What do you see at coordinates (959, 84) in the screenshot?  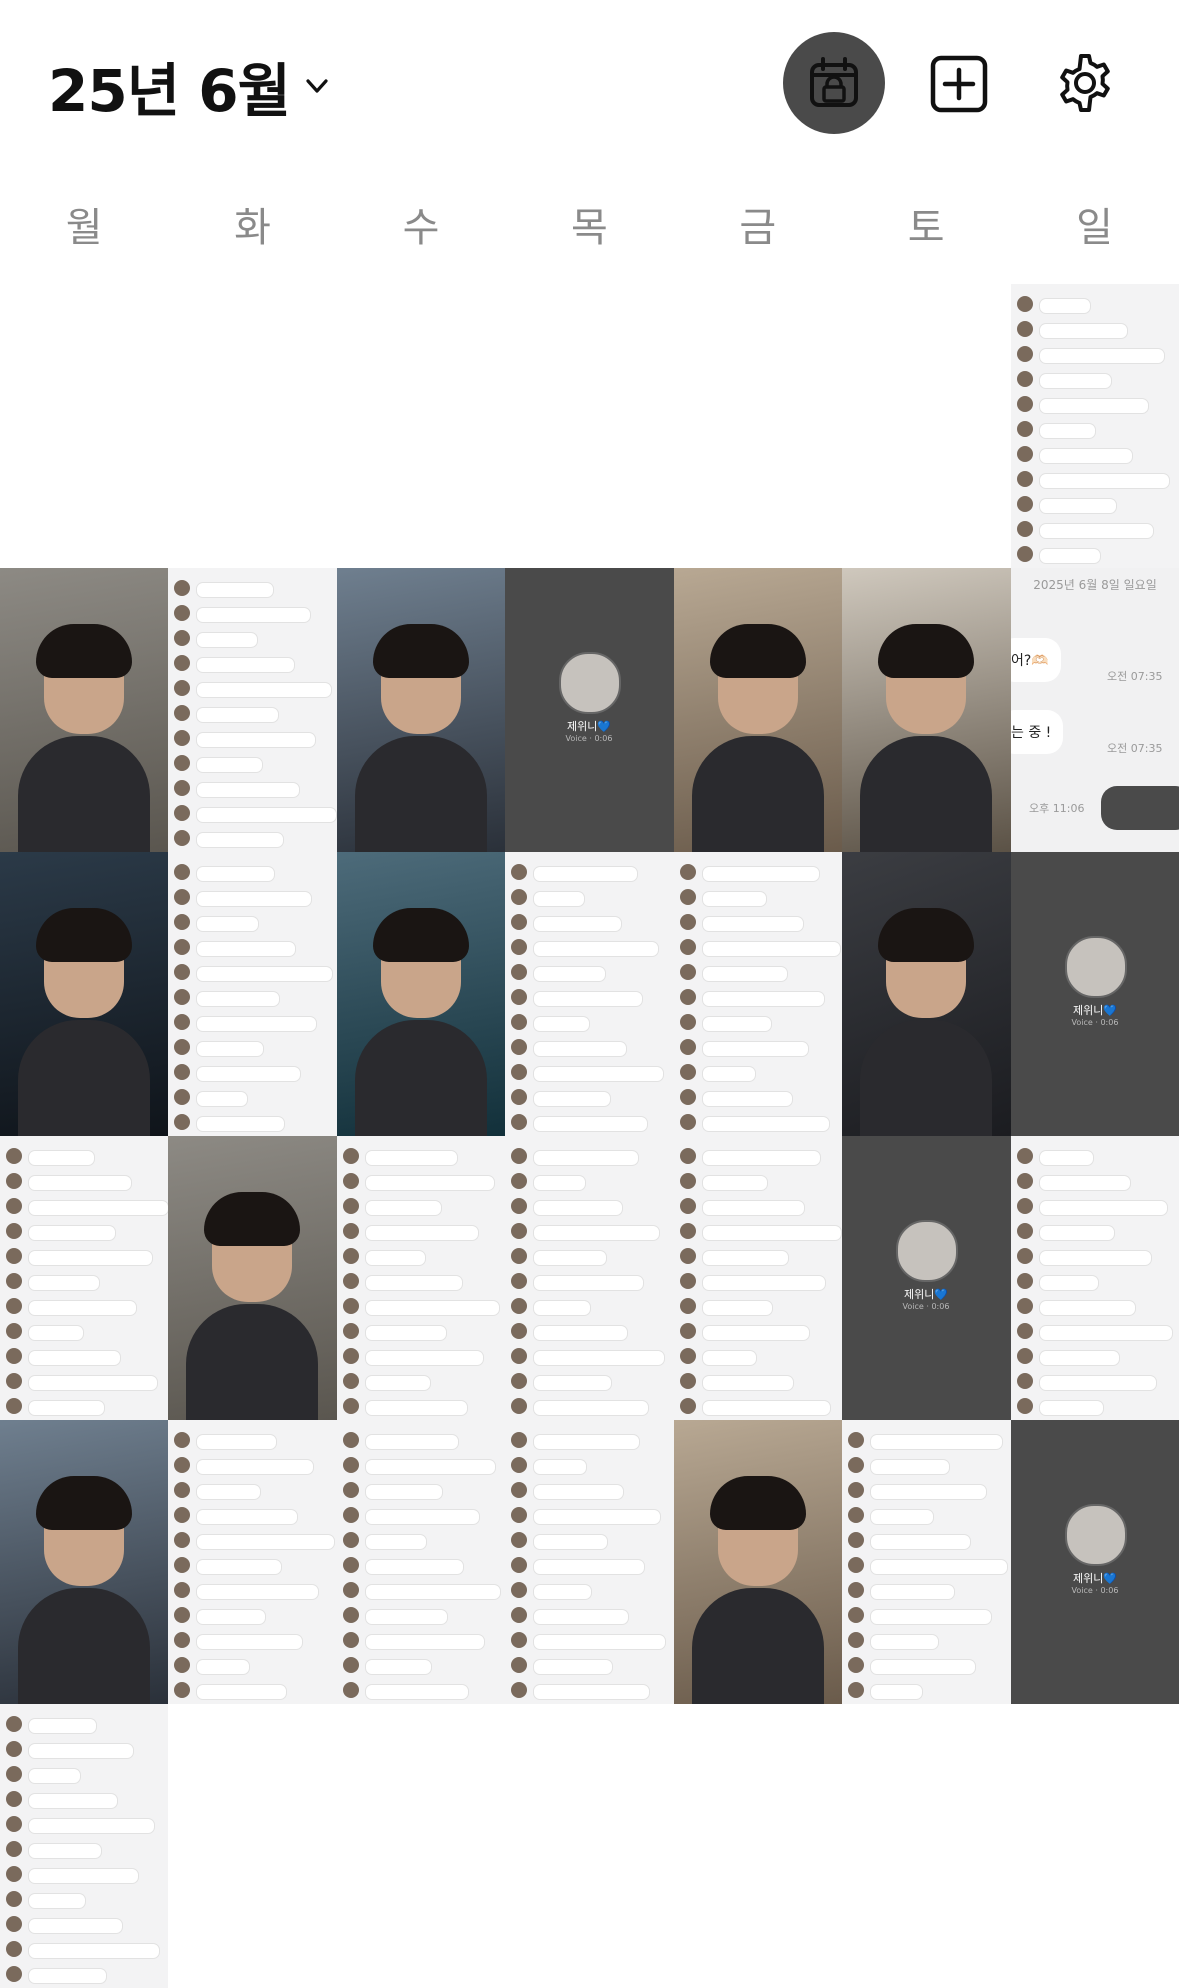 I see `add-entry-button` at bounding box center [959, 84].